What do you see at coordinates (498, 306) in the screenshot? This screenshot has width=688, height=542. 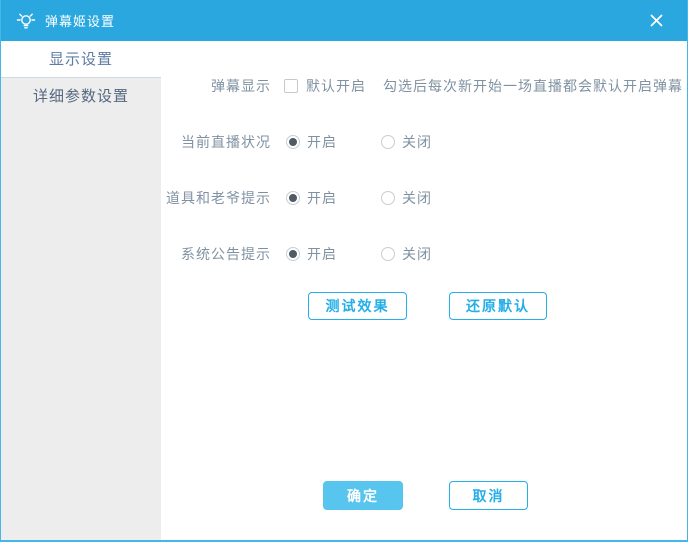 I see `restore-default-button: 还原默认` at bounding box center [498, 306].